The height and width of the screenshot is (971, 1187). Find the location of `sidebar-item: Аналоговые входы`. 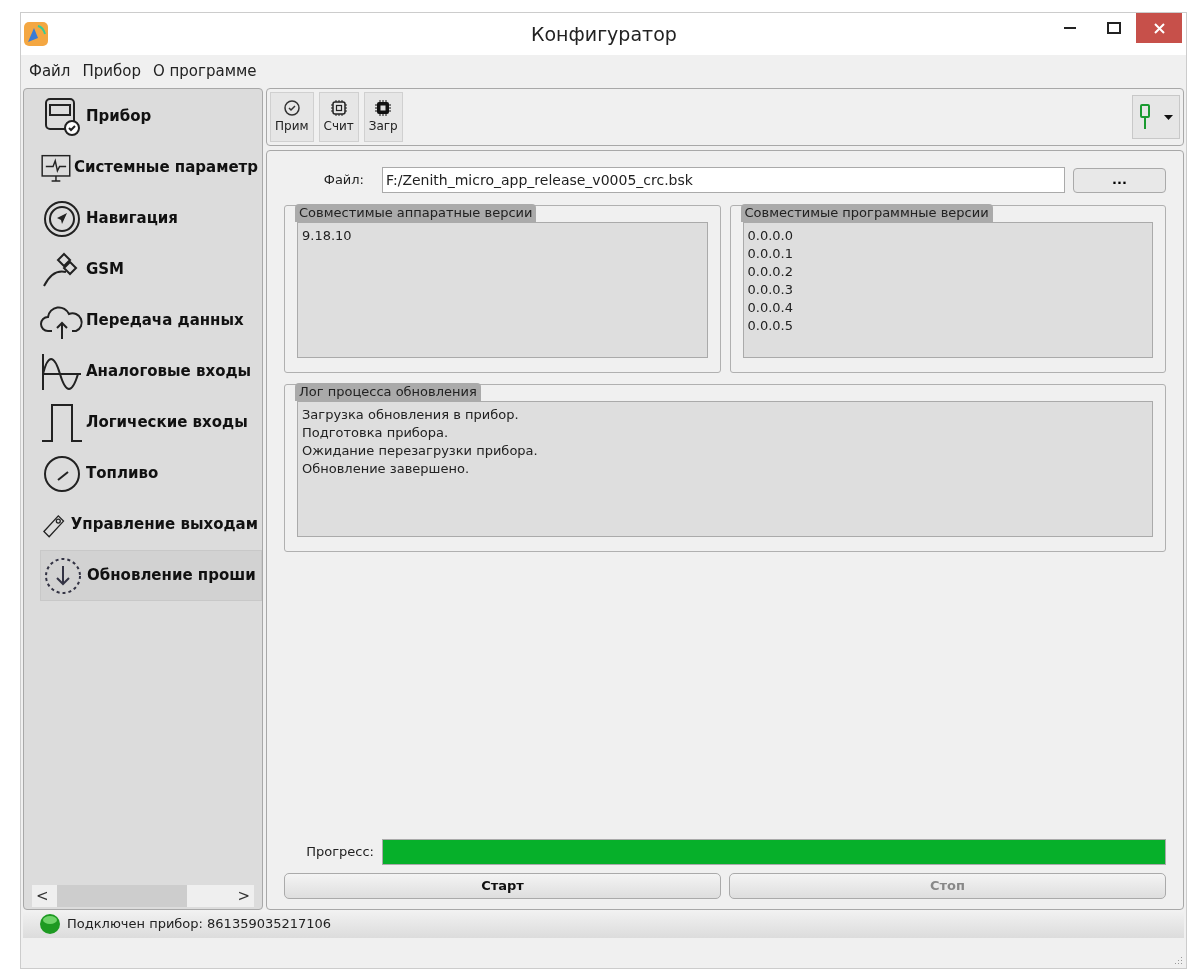

sidebar-item: Аналоговые входы is located at coordinates (151, 371).